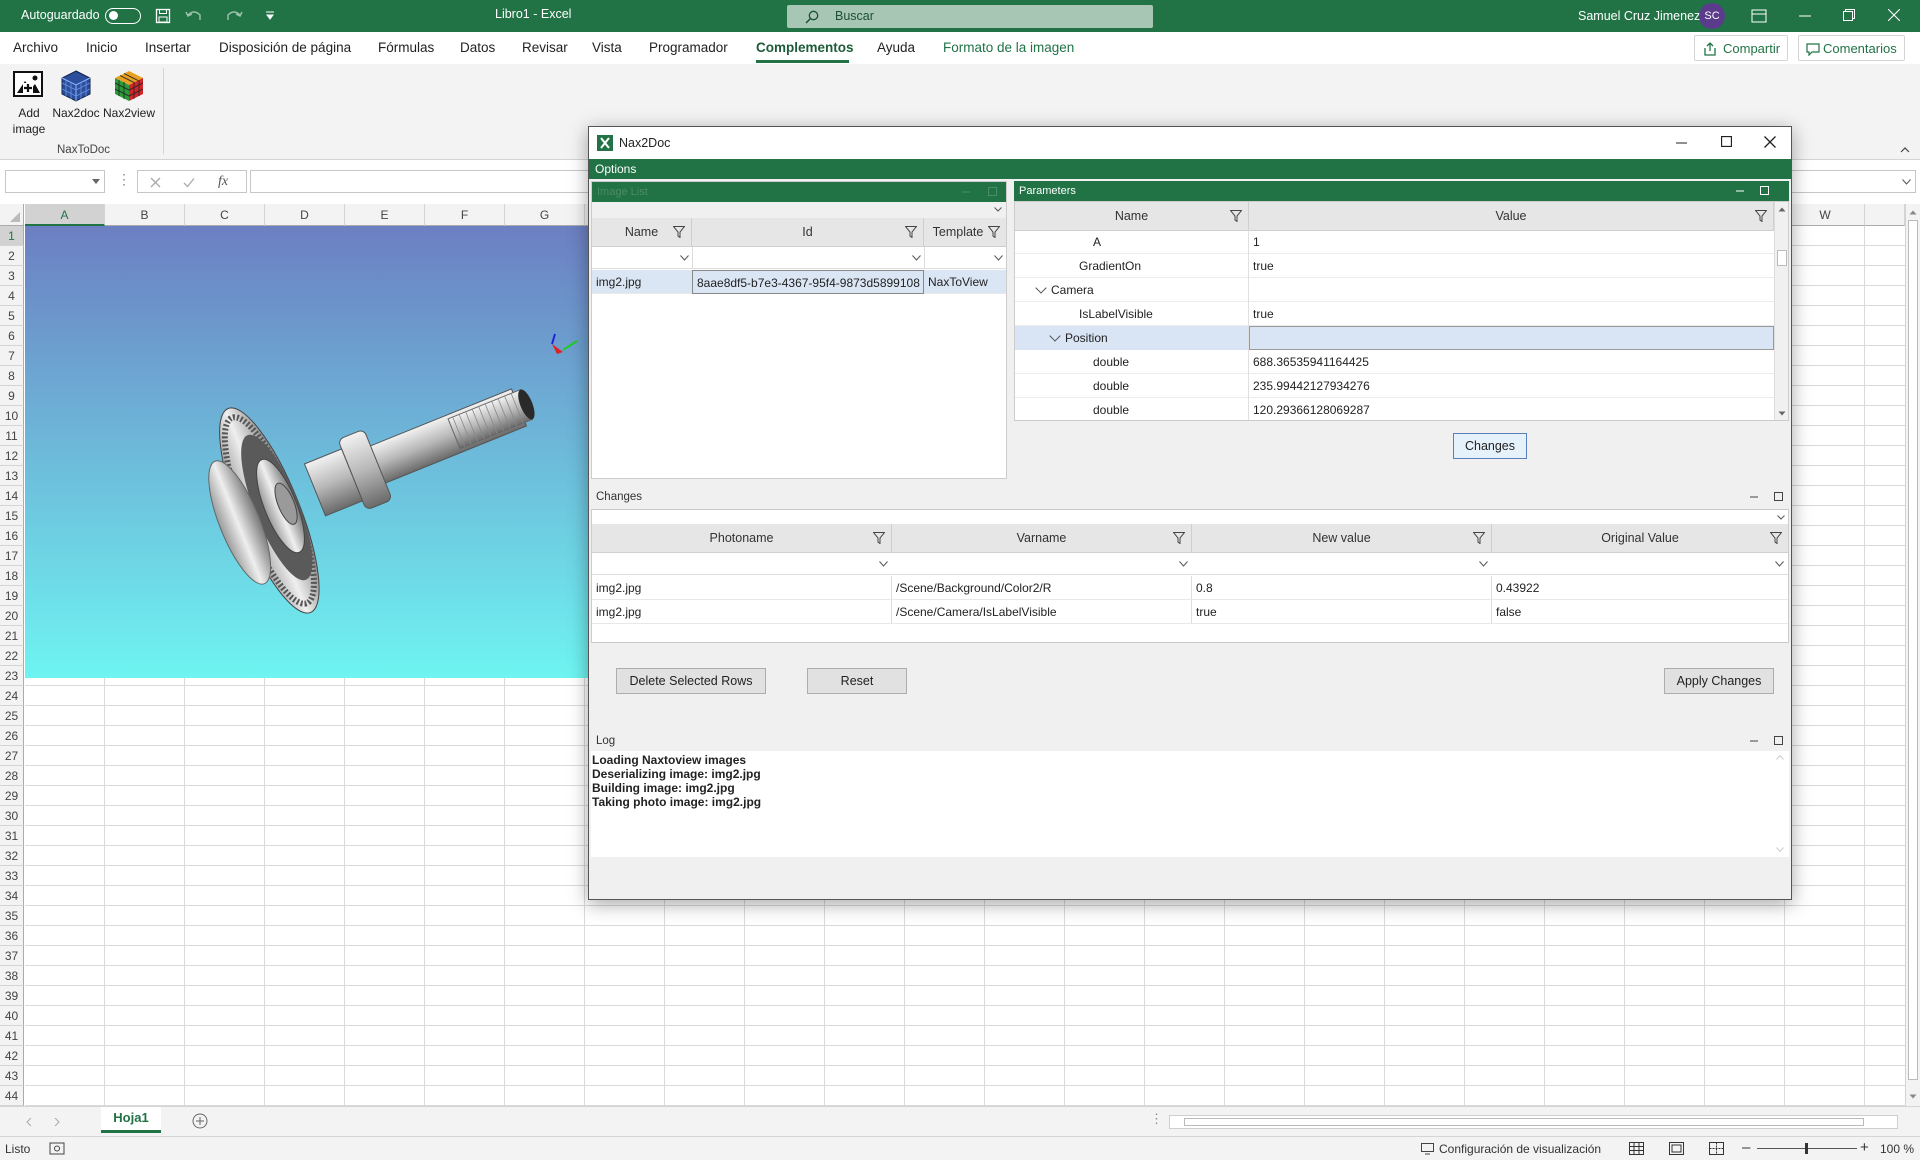  Describe the element at coordinates (642, 282) in the screenshot. I see `image-row-name: img2.jpg` at that location.